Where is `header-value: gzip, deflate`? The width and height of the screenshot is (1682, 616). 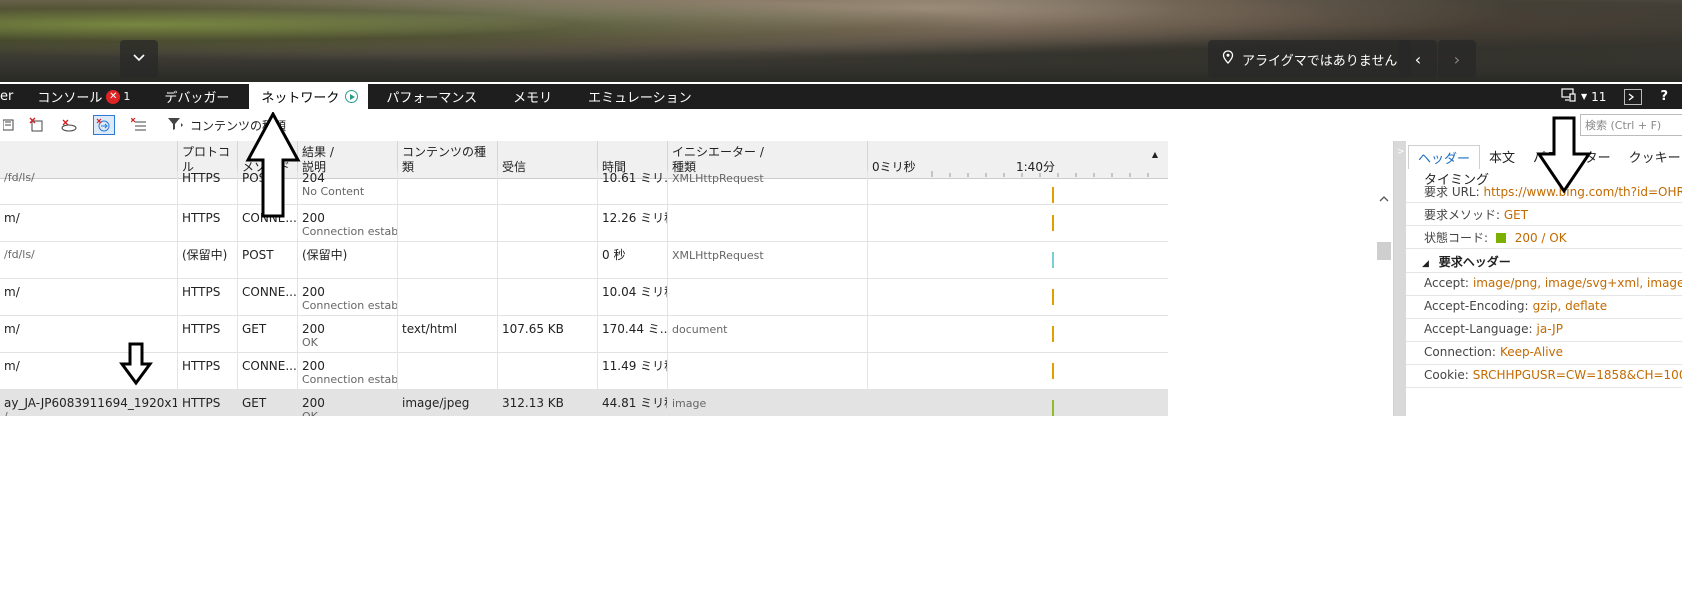 header-value: gzip, deflate is located at coordinates (1570, 306).